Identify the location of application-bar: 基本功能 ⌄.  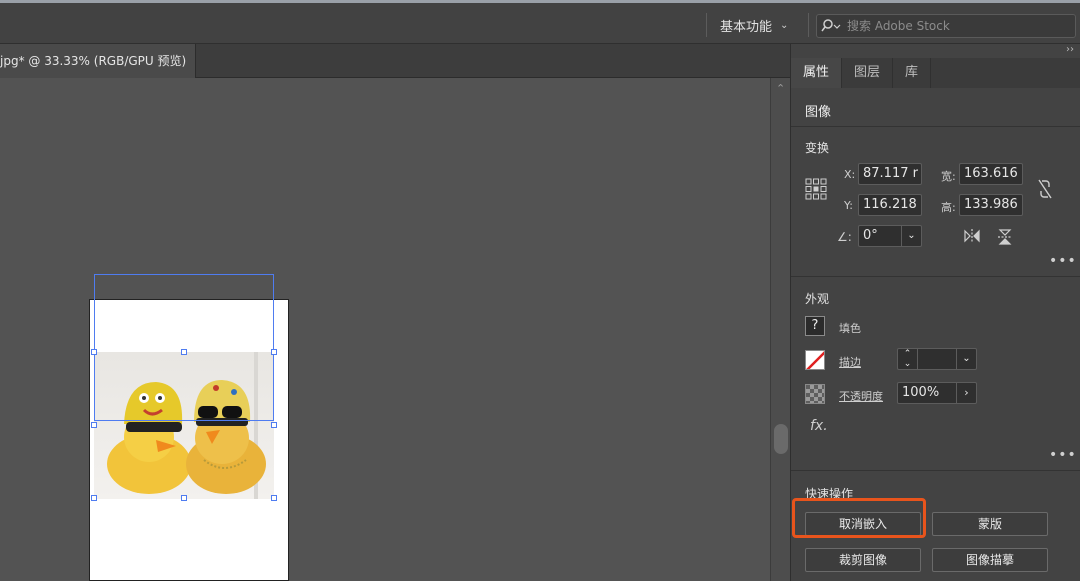
(540, 22).